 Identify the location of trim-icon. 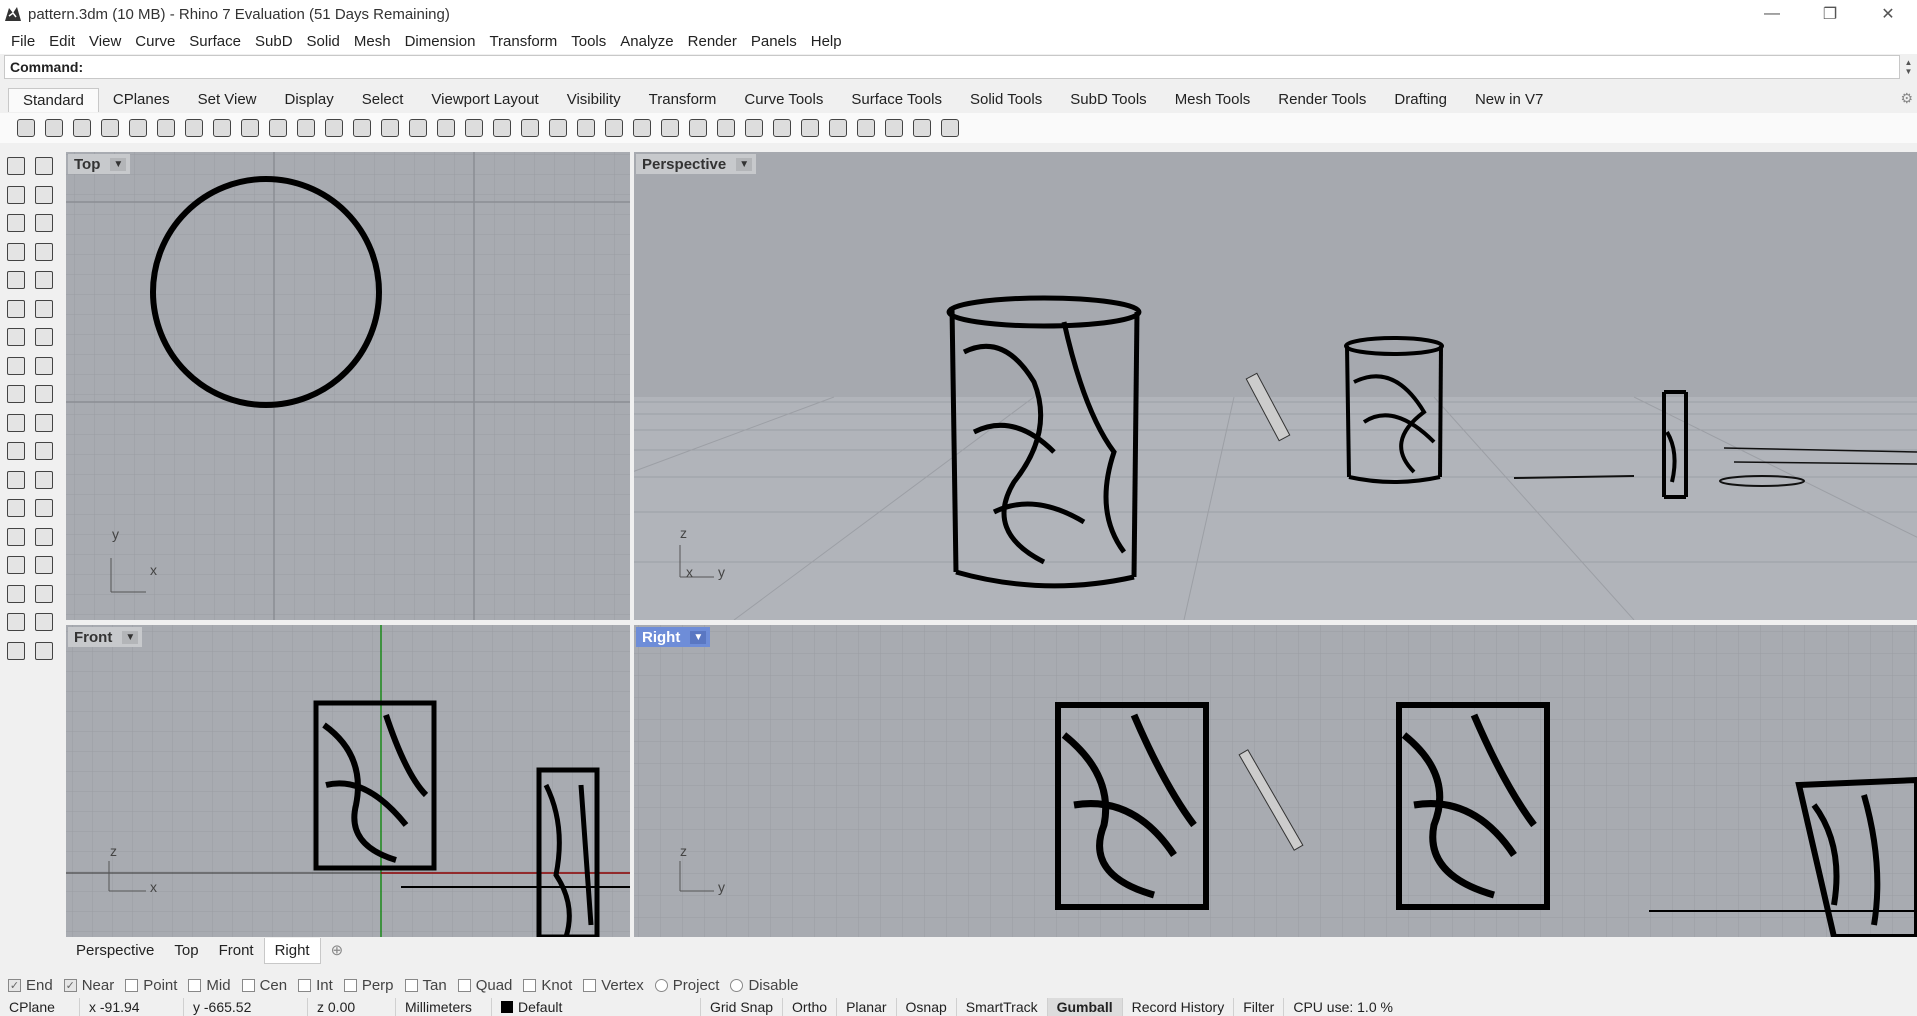
(44, 394).